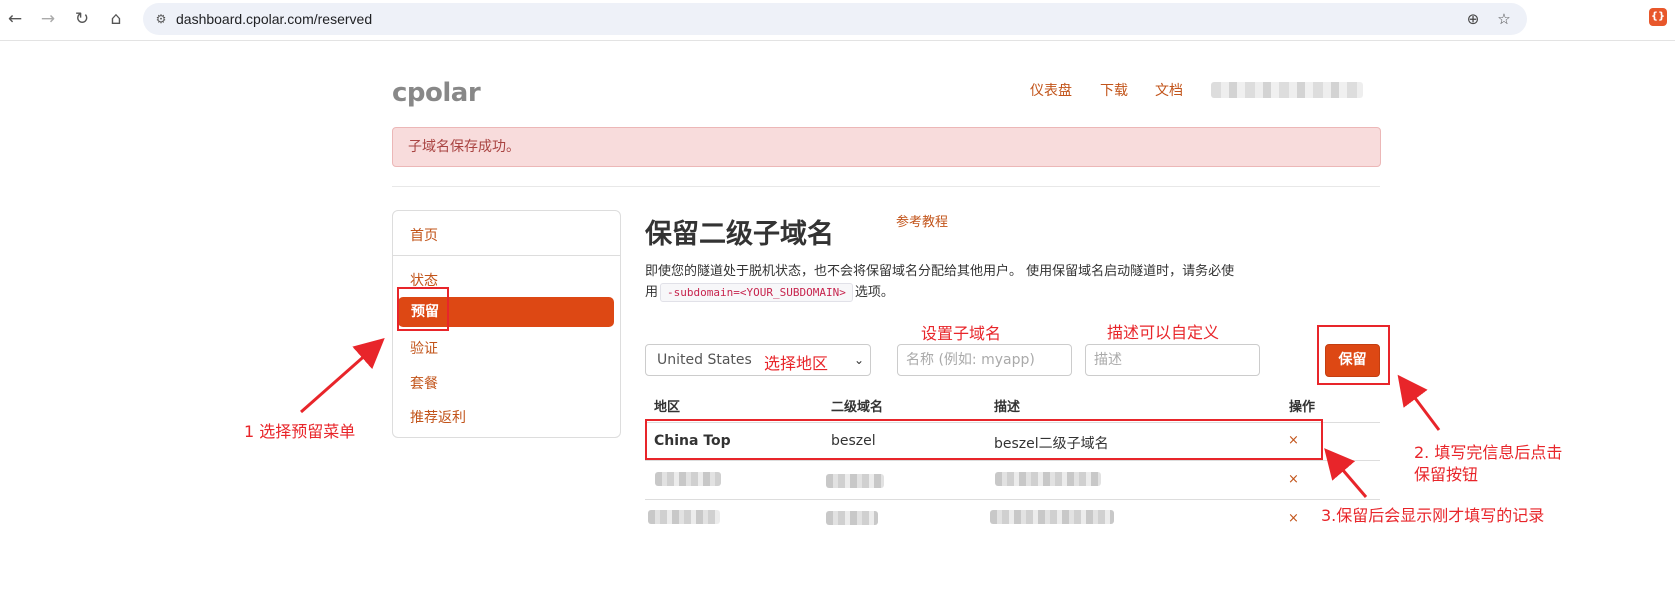 The height and width of the screenshot is (613, 1675). Describe the element at coordinates (1346, 473) in the screenshot. I see `arrow-step3` at that location.